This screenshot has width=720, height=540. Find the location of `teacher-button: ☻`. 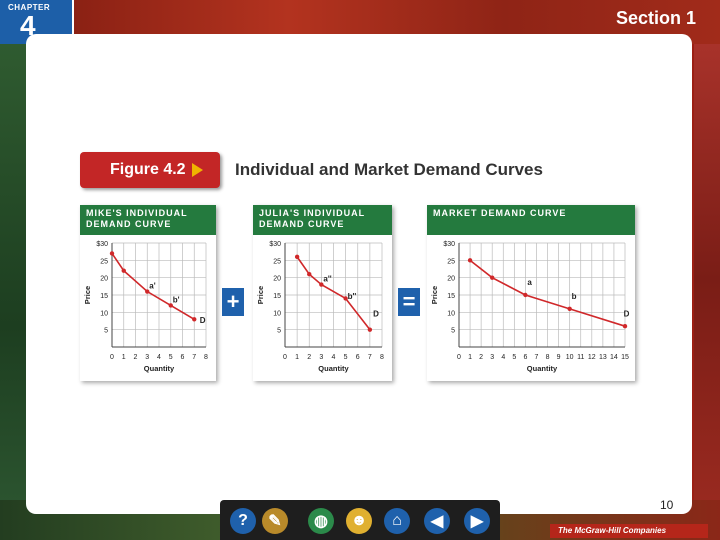

teacher-button: ☻ is located at coordinates (359, 521).